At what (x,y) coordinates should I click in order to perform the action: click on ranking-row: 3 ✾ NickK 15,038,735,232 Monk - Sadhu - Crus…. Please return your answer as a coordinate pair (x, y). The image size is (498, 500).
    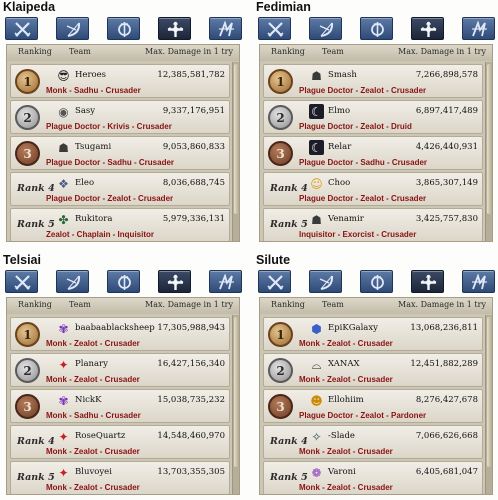
    Looking at the image, I should click on (120, 406).